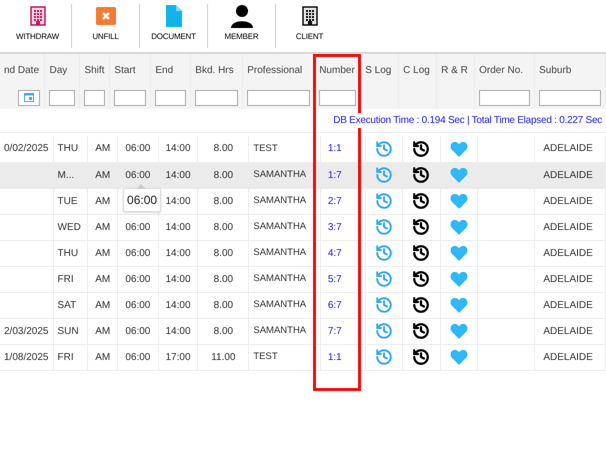 The width and height of the screenshot is (606, 452). Describe the element at coordinates (94, 70) in the screenshot. I see `column-header: Shift` at that location.